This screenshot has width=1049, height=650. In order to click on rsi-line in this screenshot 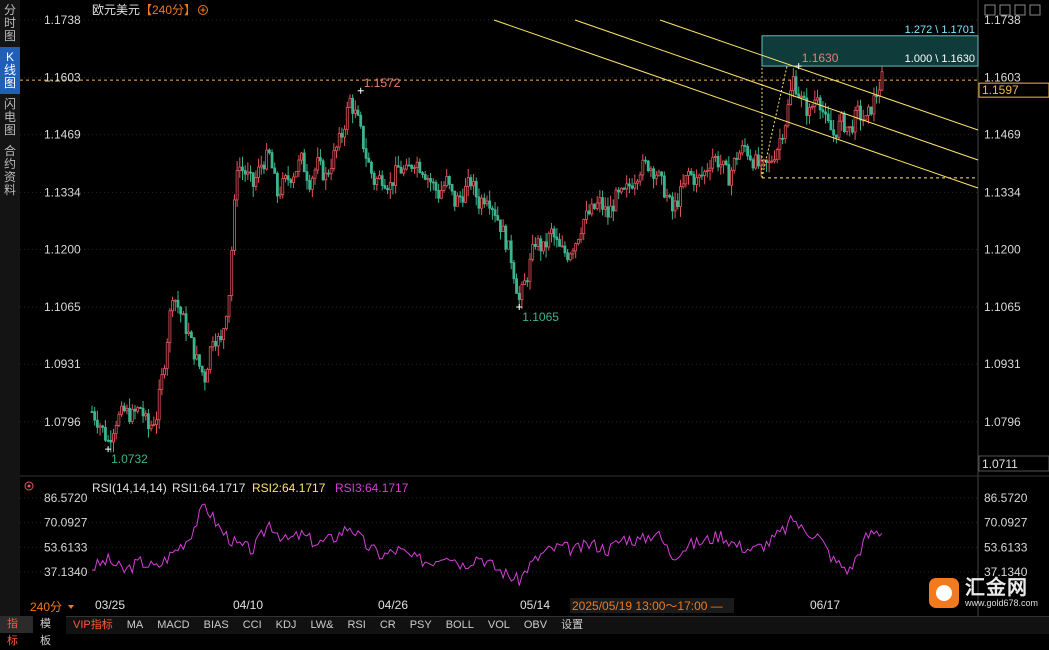, I will do `click(487, 544)`.